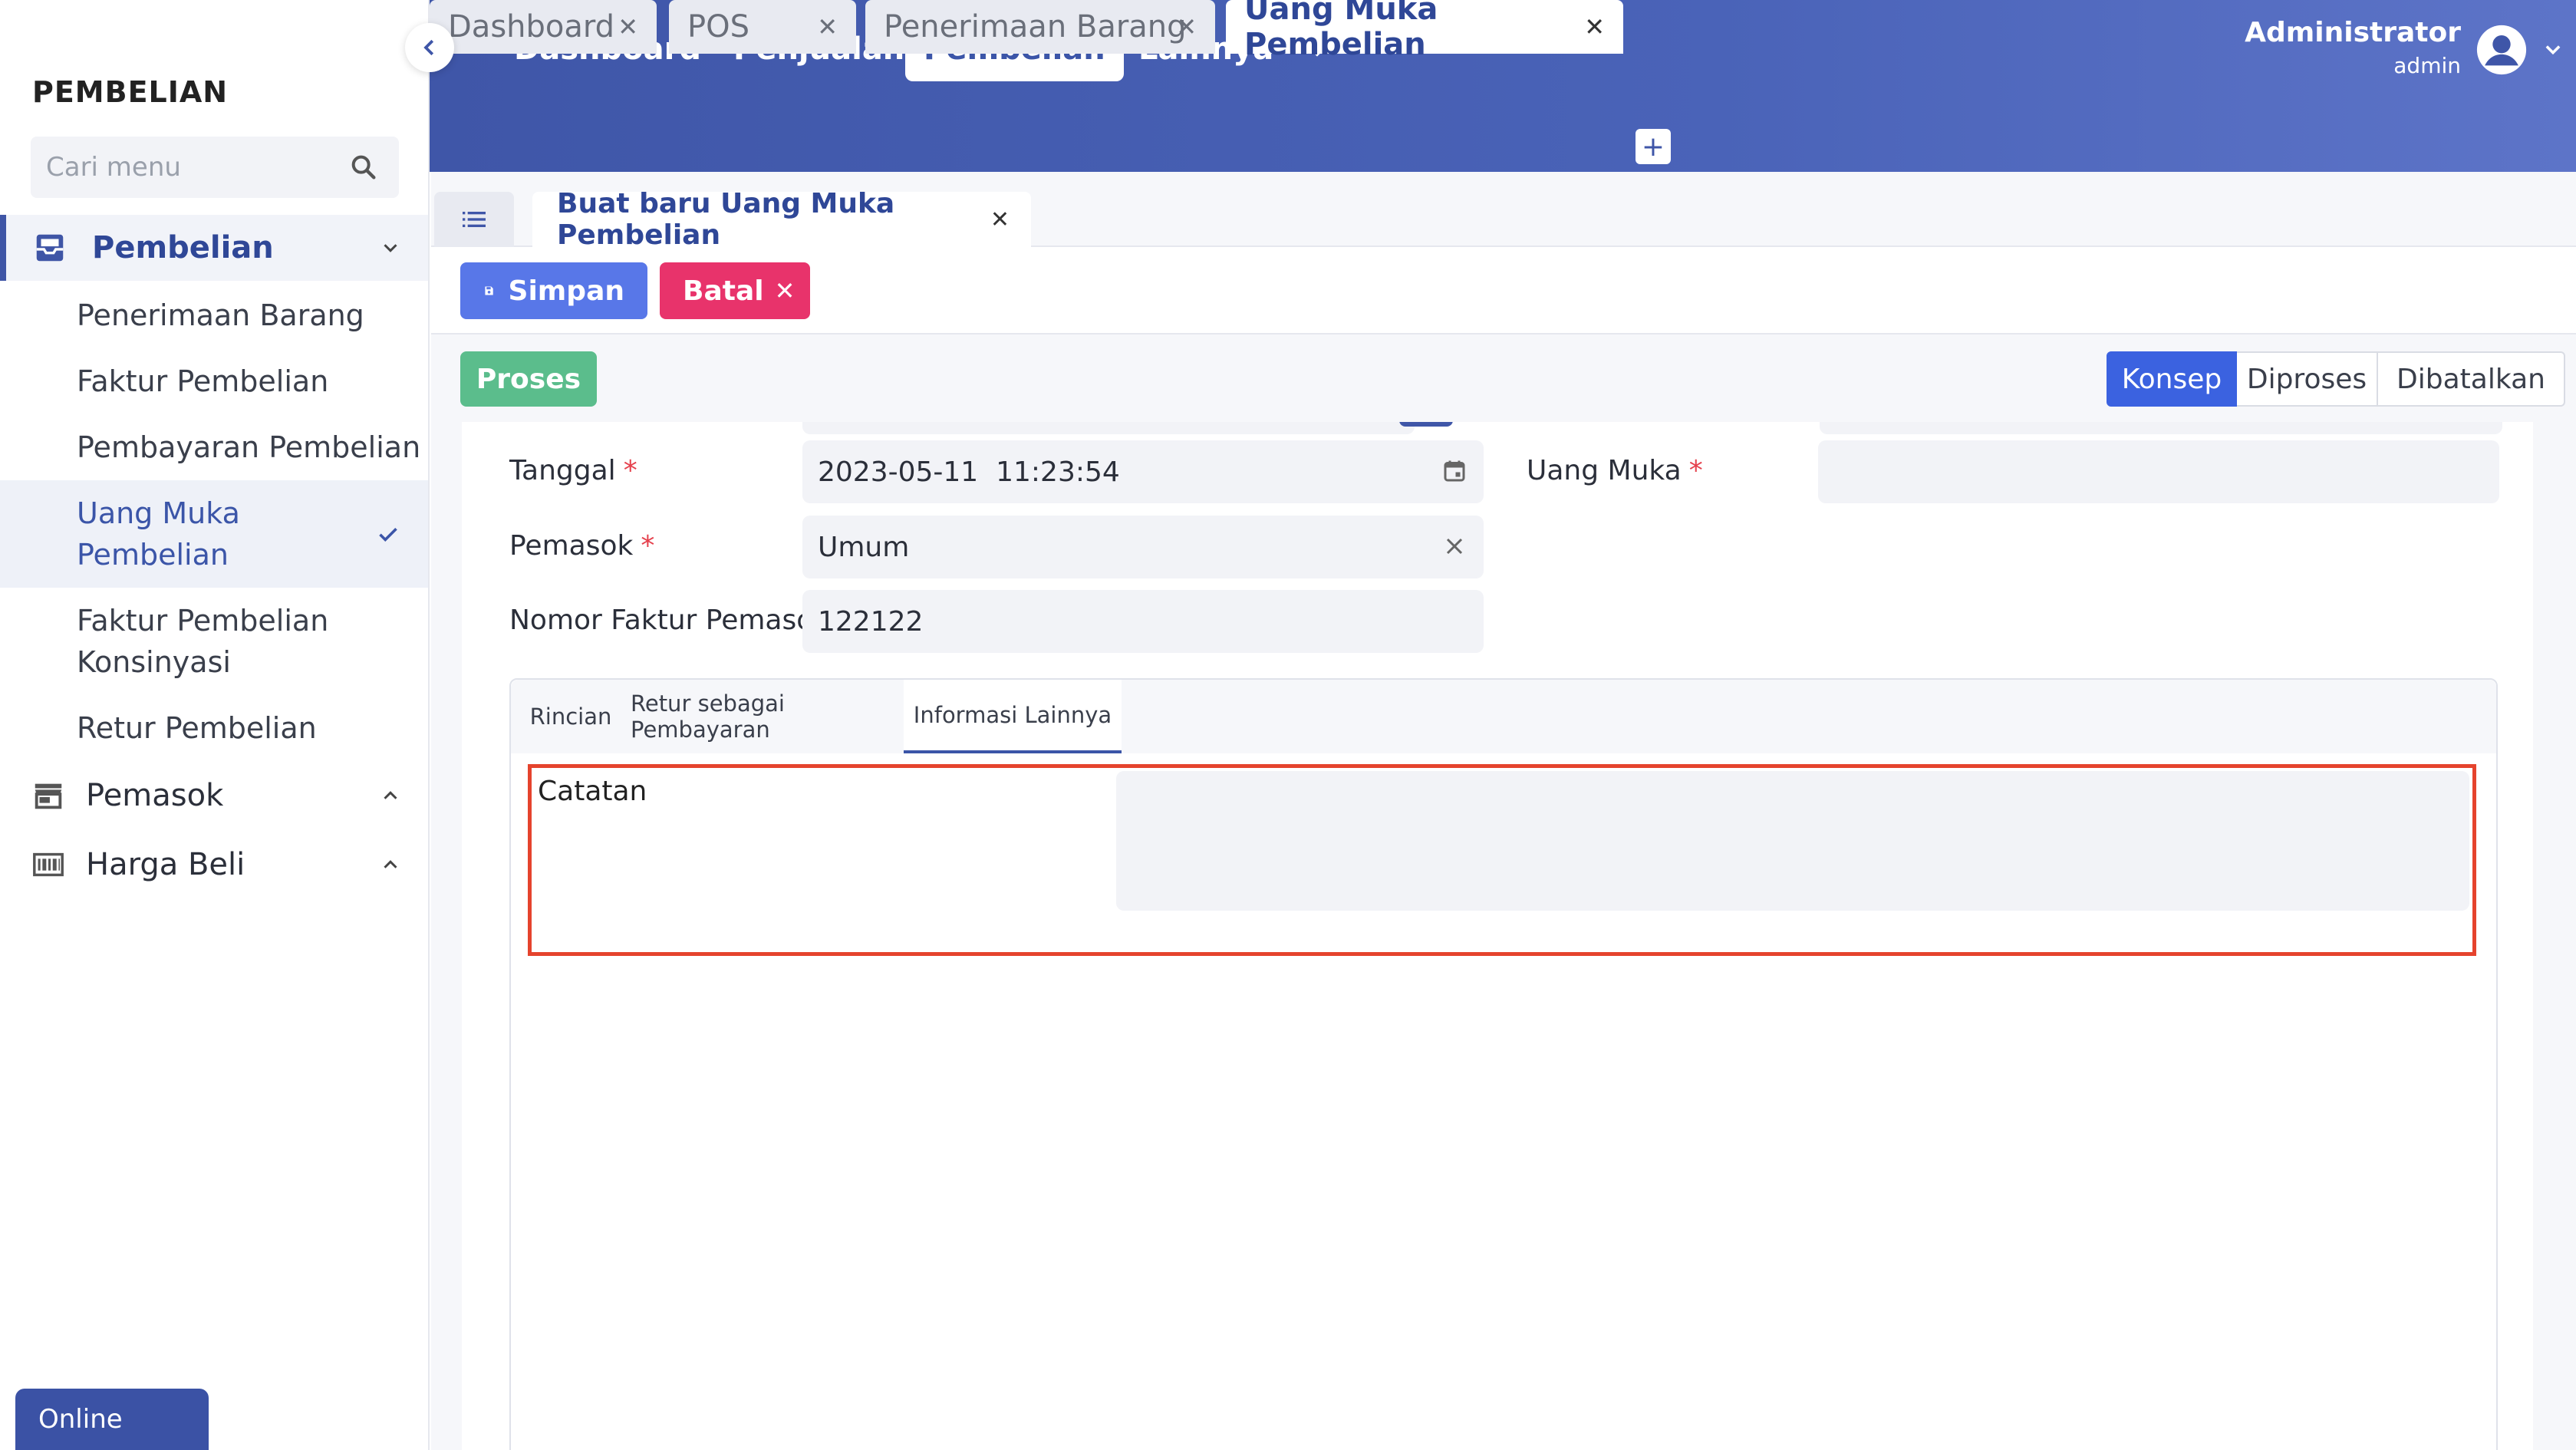  Describe the element at coordinates (252, 728) in the screenshot. I see `sidebar-item-retur-pembelian: Retur Pembelian` at that location.